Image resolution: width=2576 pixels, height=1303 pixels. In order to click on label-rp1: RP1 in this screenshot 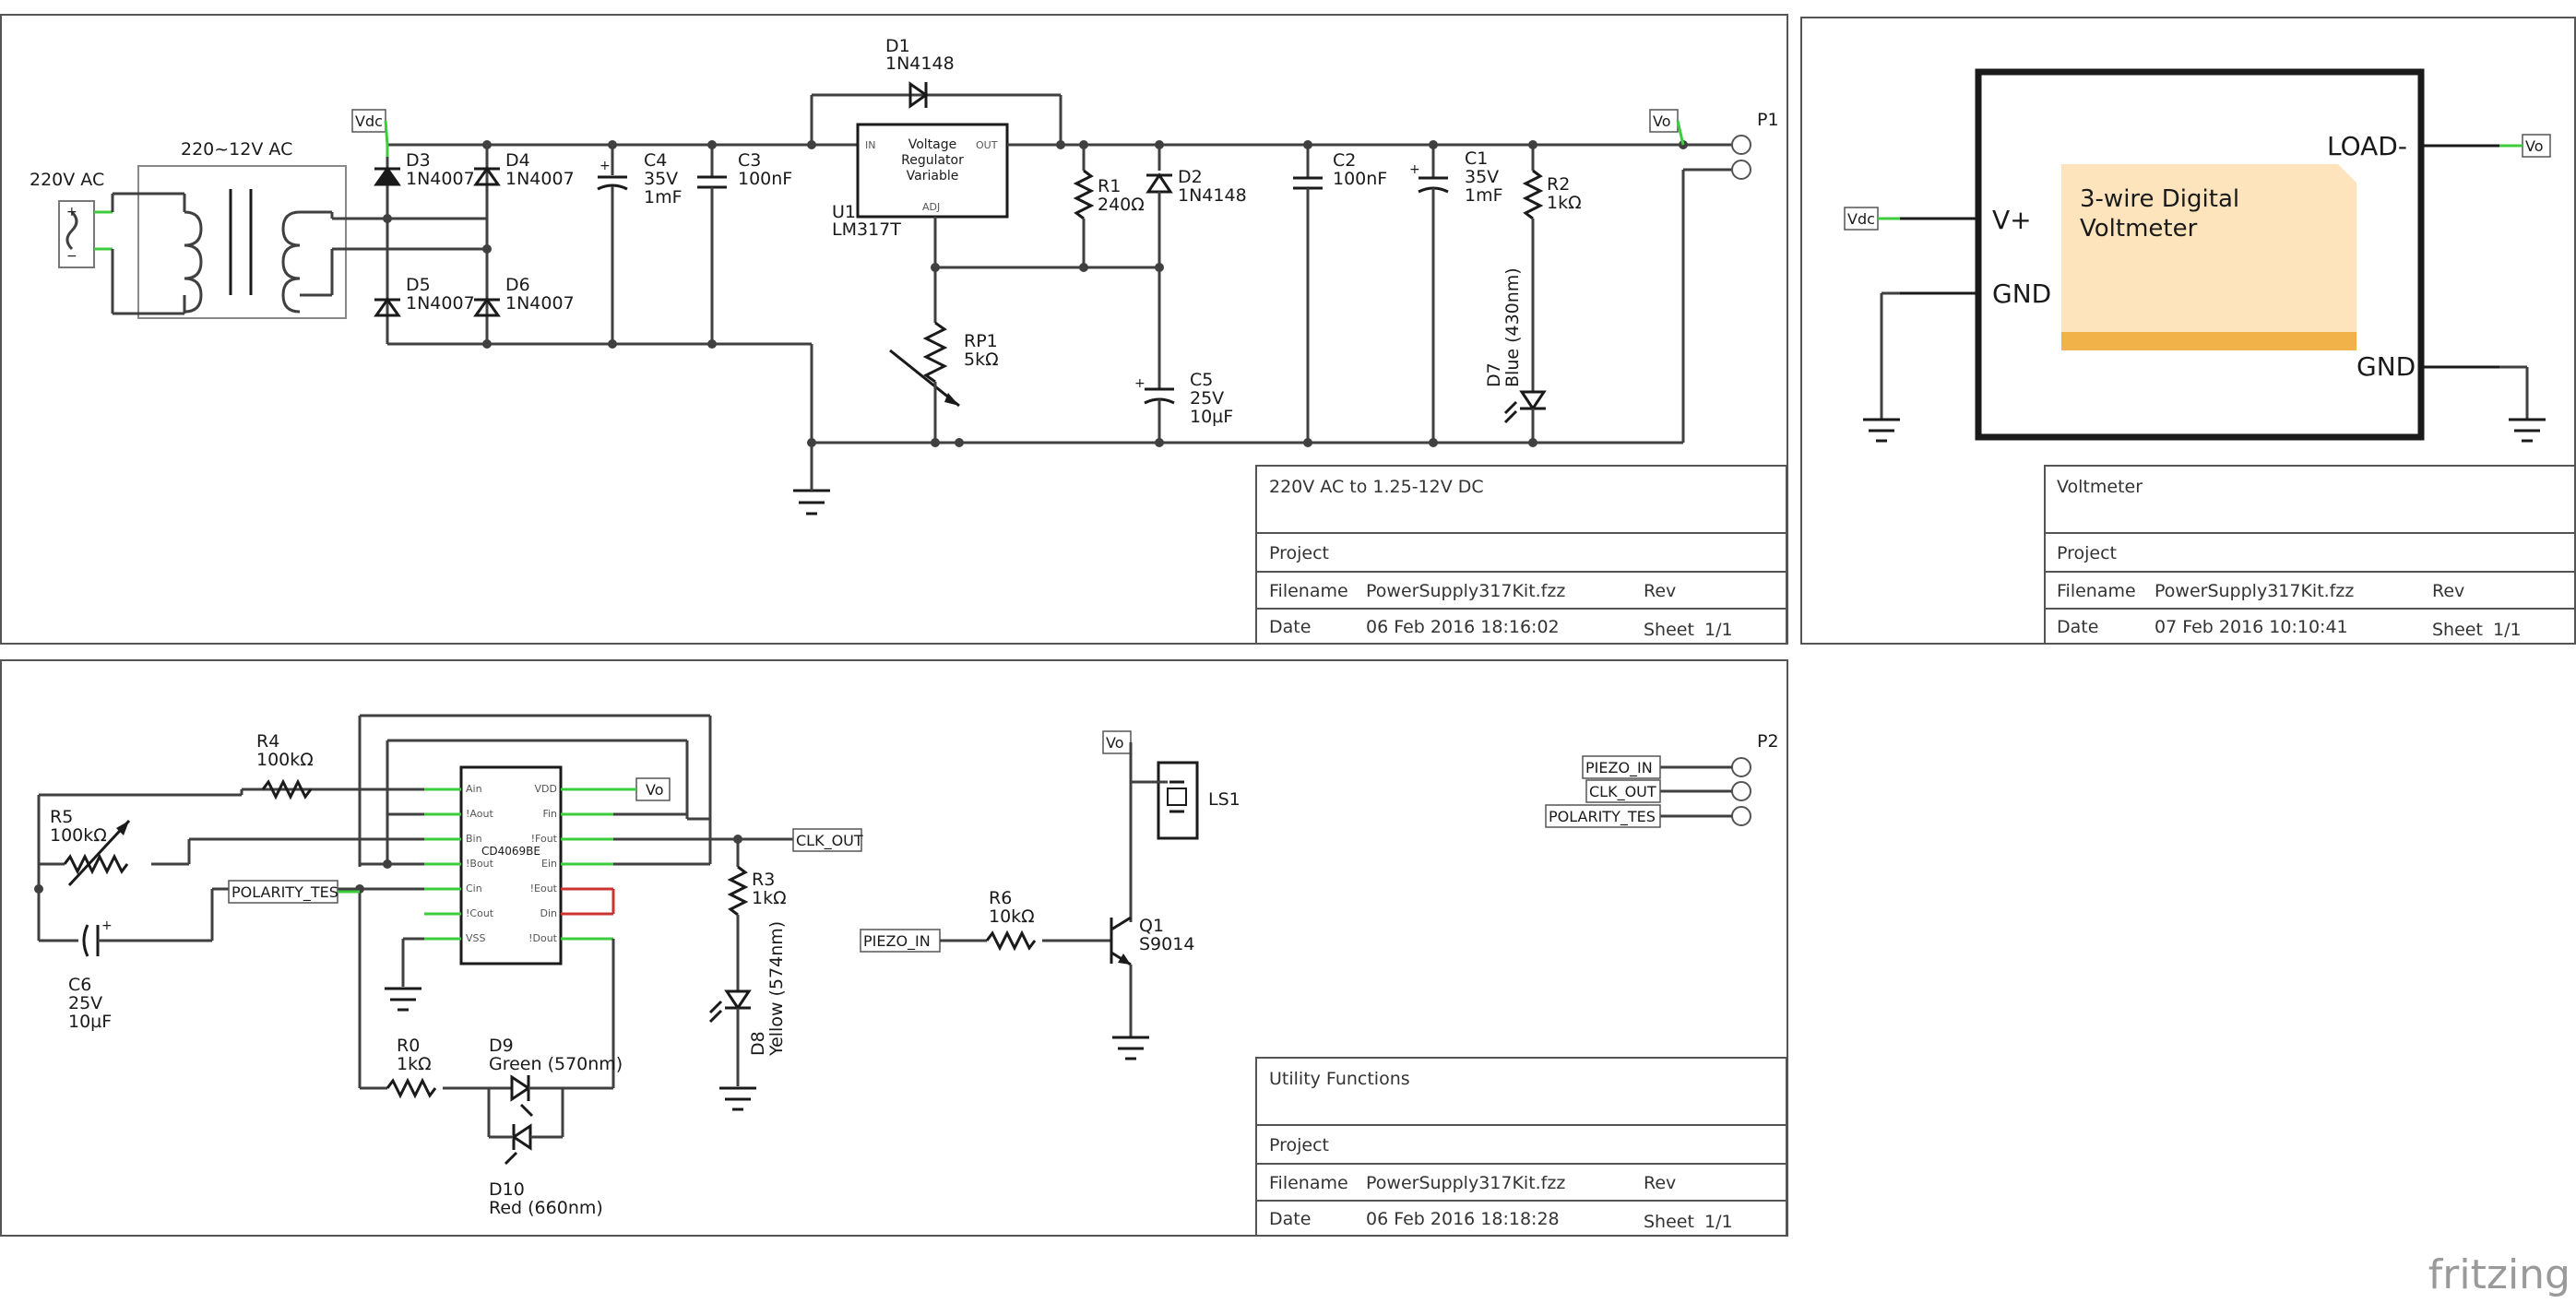, I will do `click(981, 341)`.